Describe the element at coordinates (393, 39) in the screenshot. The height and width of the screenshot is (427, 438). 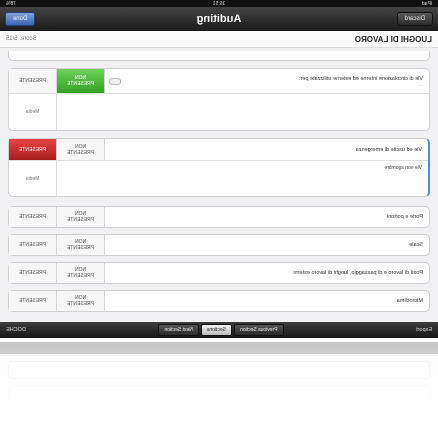
I see `section-title: LUOGHI DI LAVORO` at that location.